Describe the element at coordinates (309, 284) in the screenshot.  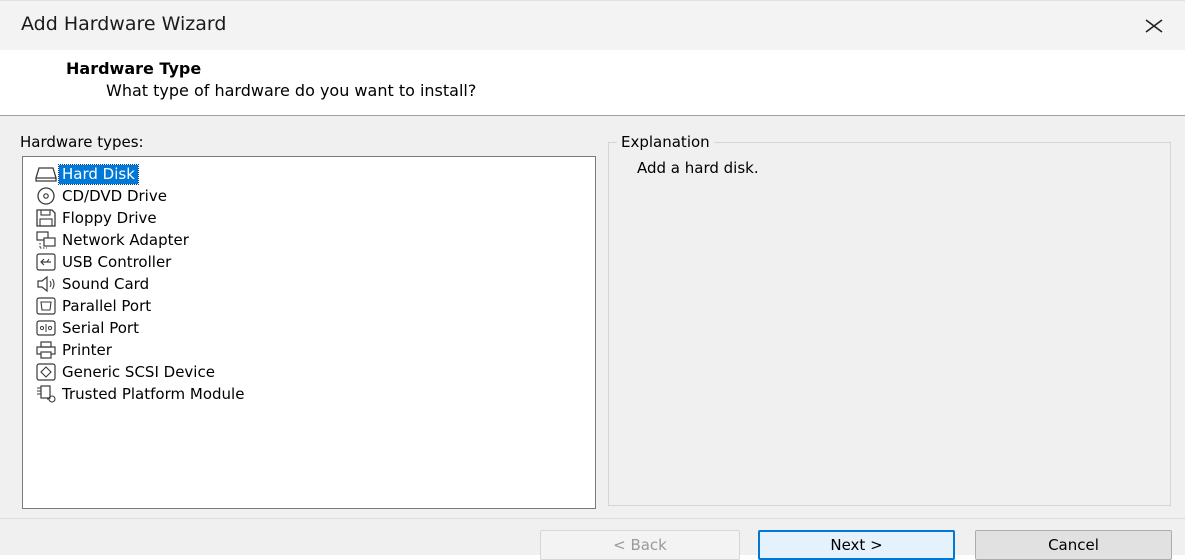
I see `list-item-sound-card: Sound Card` at that location.